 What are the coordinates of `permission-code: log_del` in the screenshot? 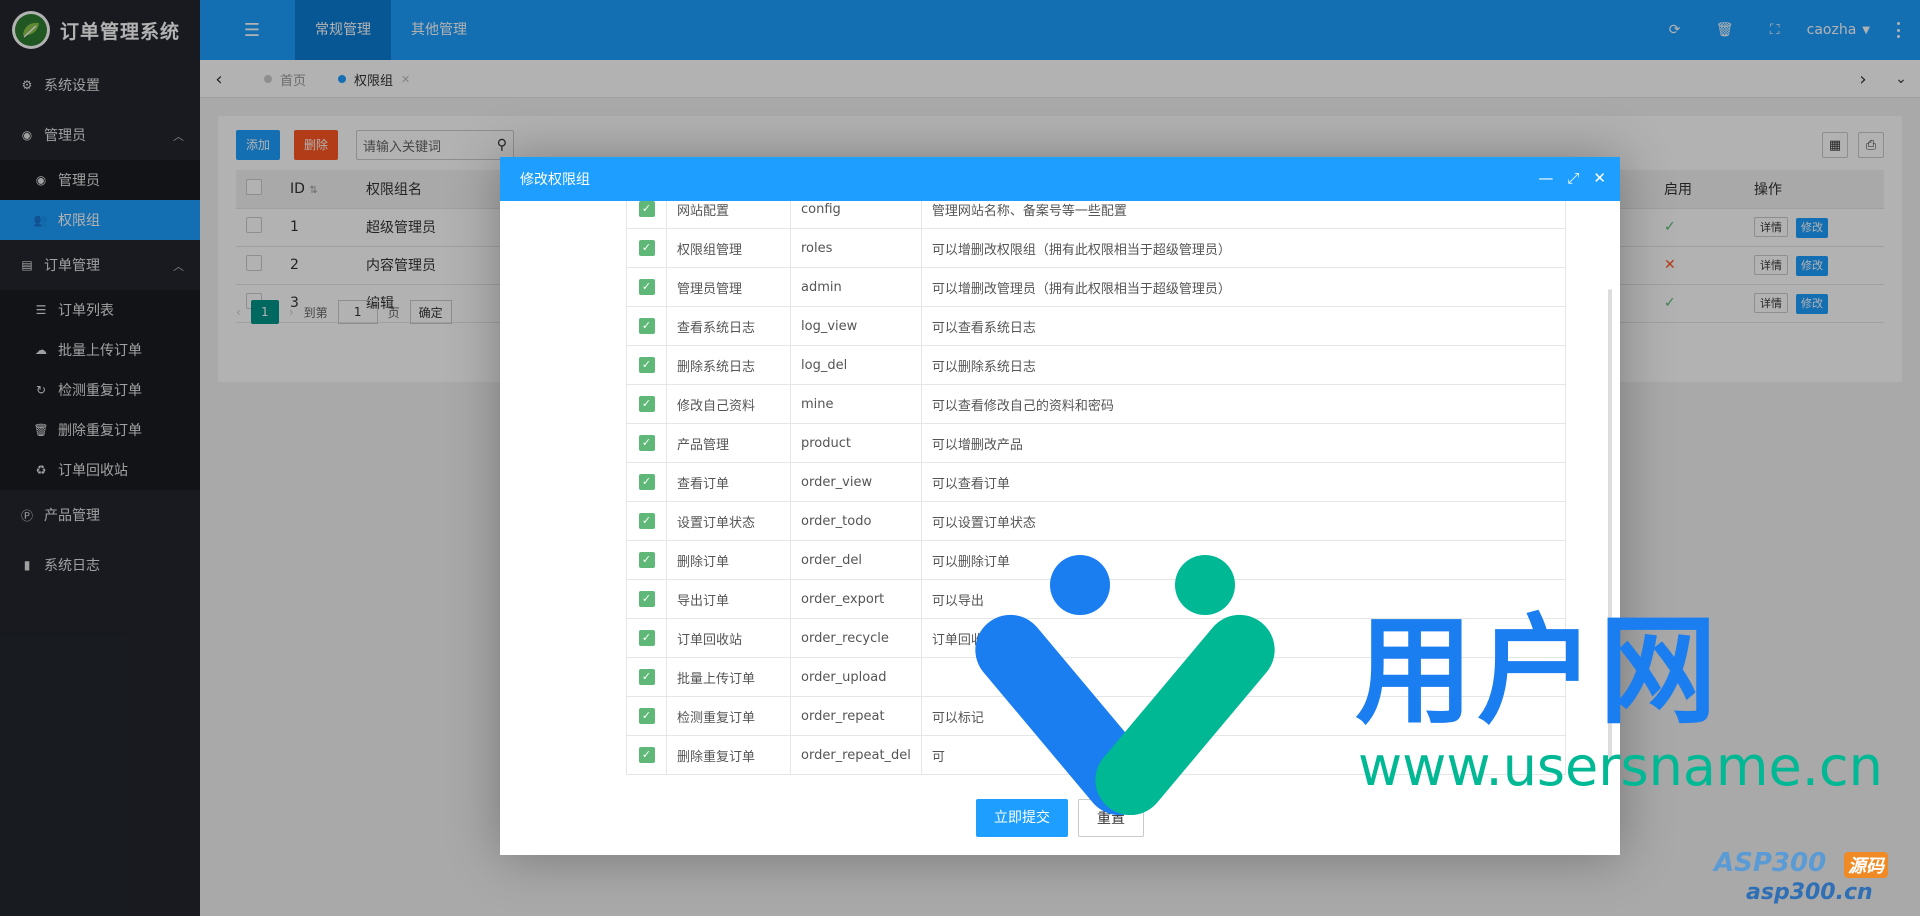 It's located at (856, 365).